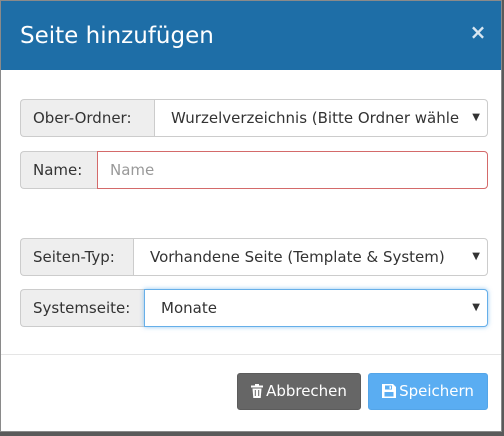  Describe the element at coordinates (82, 308) in the screenshot. I see `system-page-label: Systemseite:` at that location.